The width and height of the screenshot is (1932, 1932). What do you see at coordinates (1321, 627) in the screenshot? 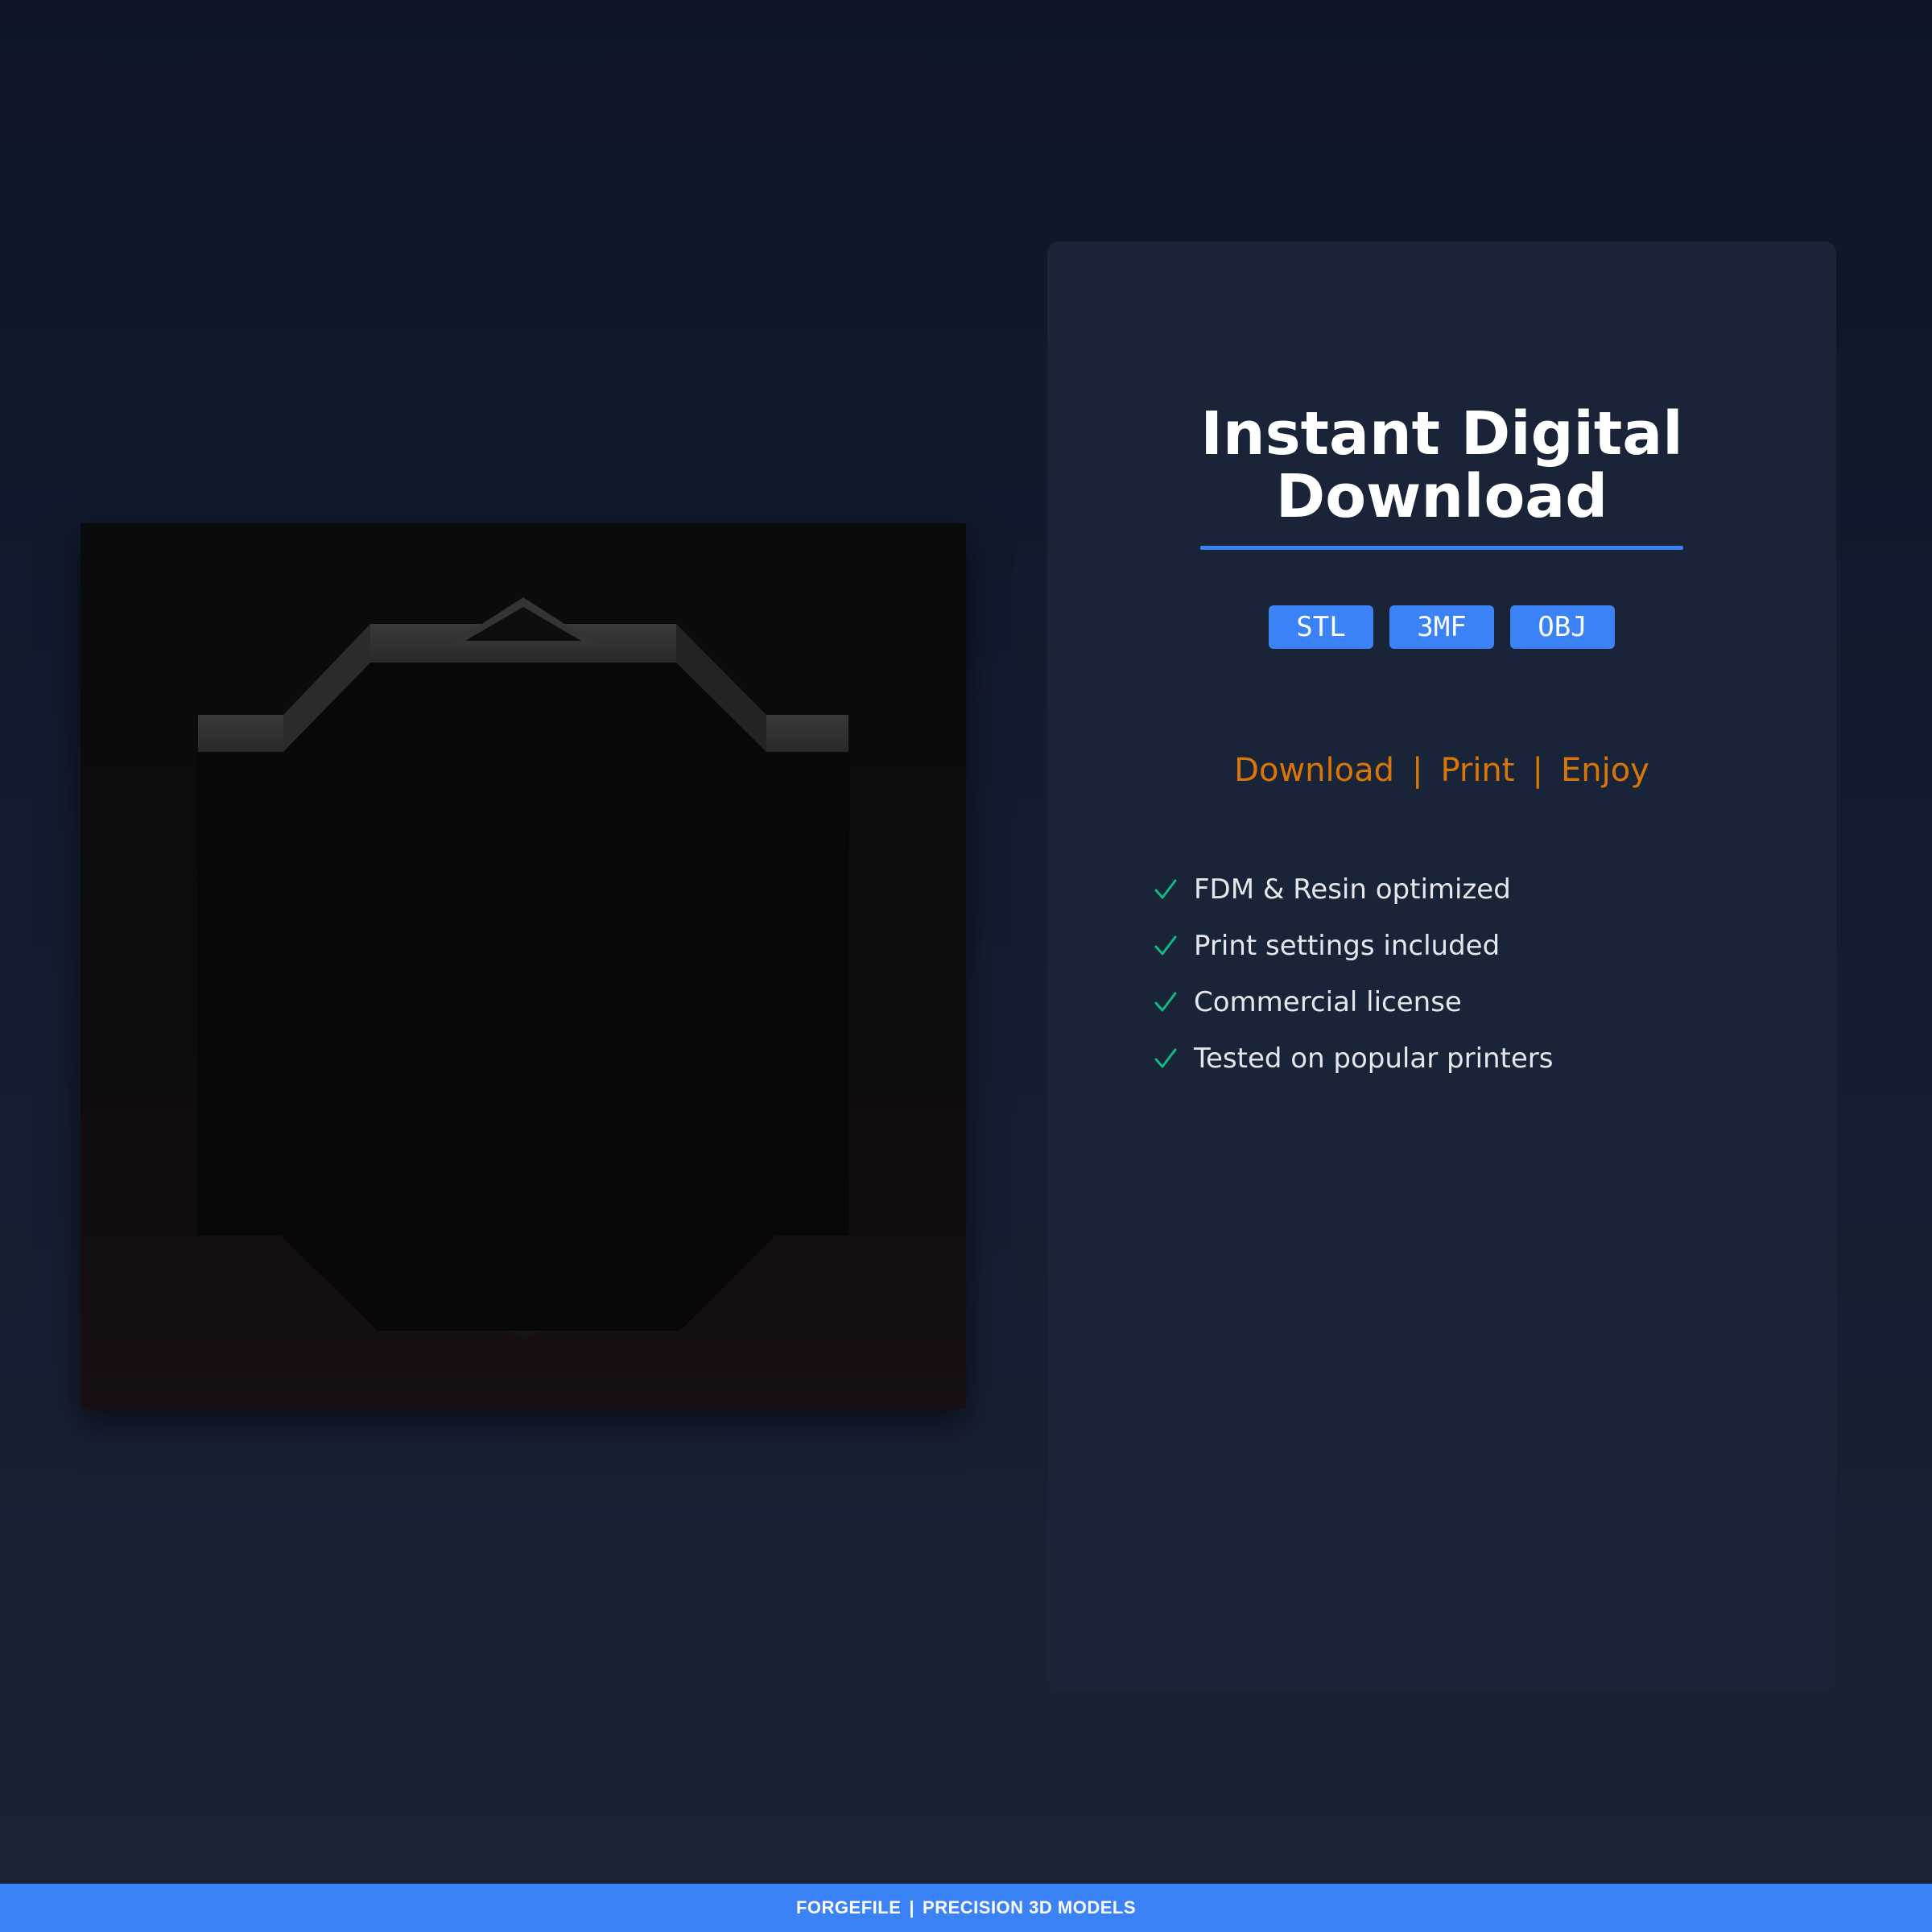
I see `format-chip-stl: STL` at bounding box center [1321, 627].